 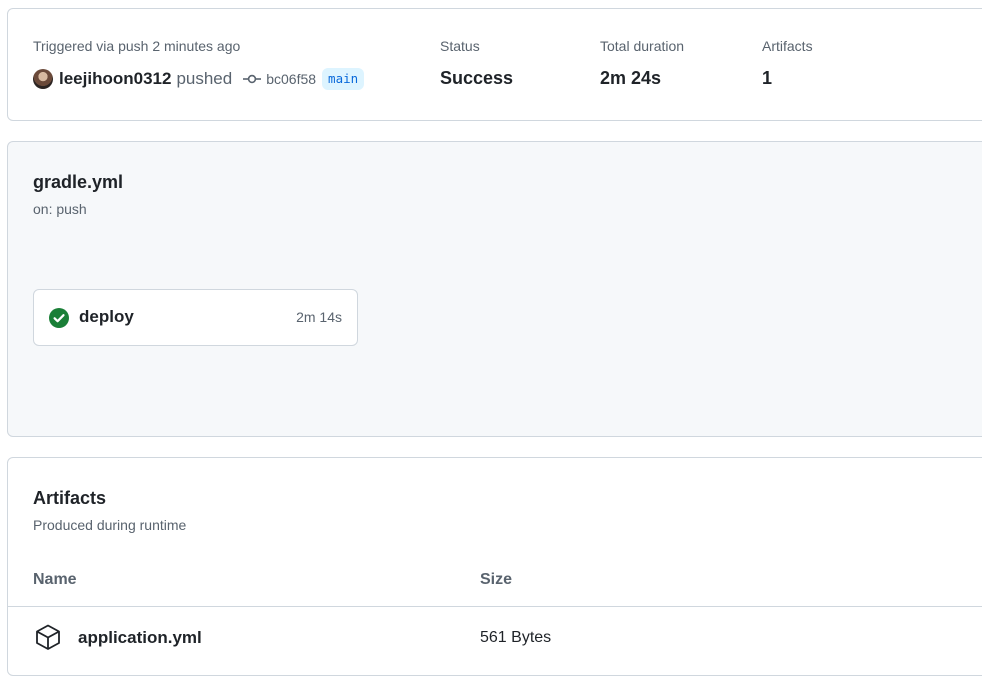 What do you see at coordinates (195, 317) in the screenshot?
I see `job-deploy: deploy 2m 14s` at bounding box center [195, 317].